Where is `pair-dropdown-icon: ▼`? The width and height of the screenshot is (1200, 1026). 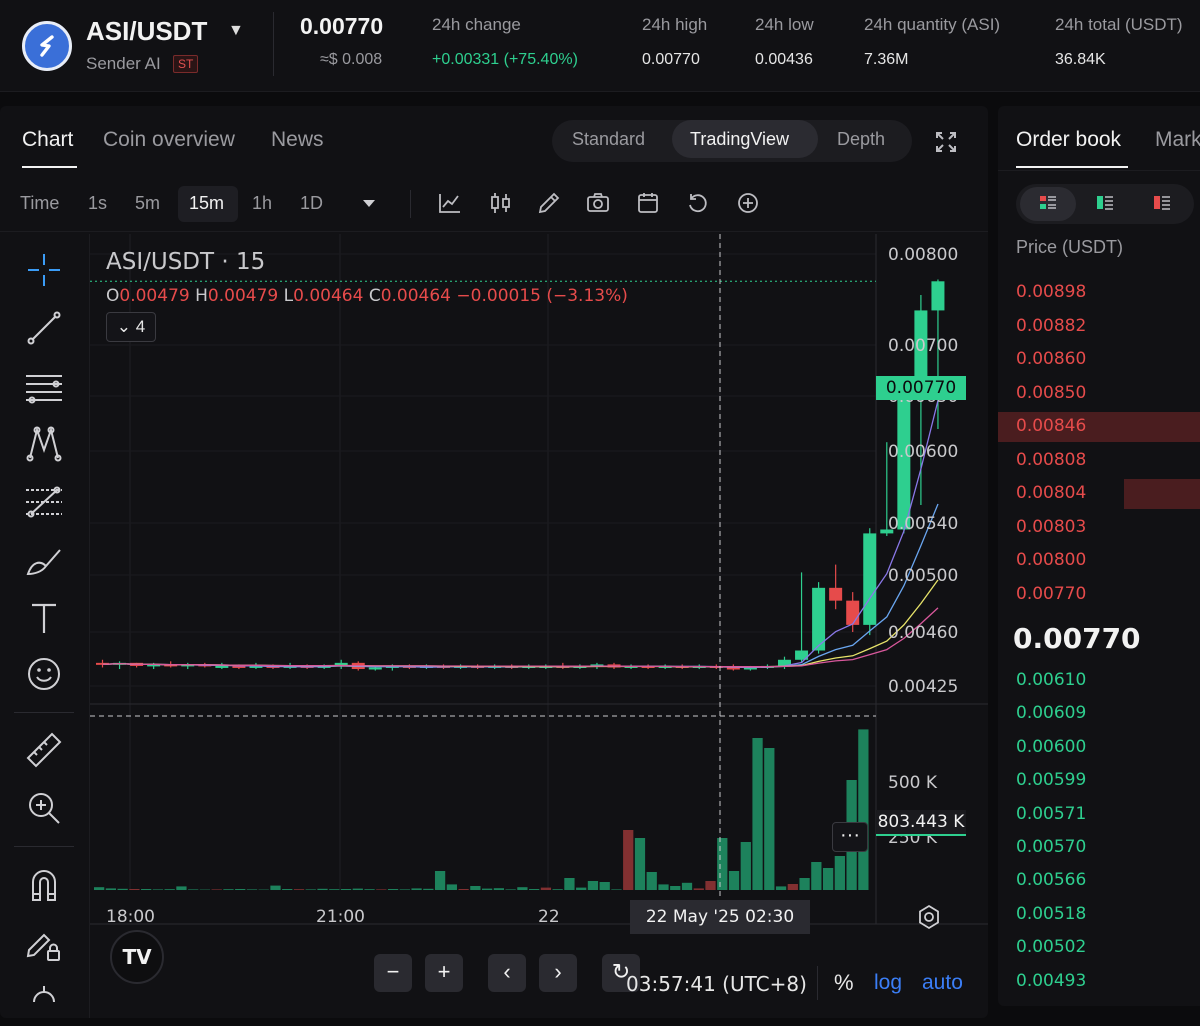 pair-dropdown-icon: ▼ is located at coordinates (236, 31).